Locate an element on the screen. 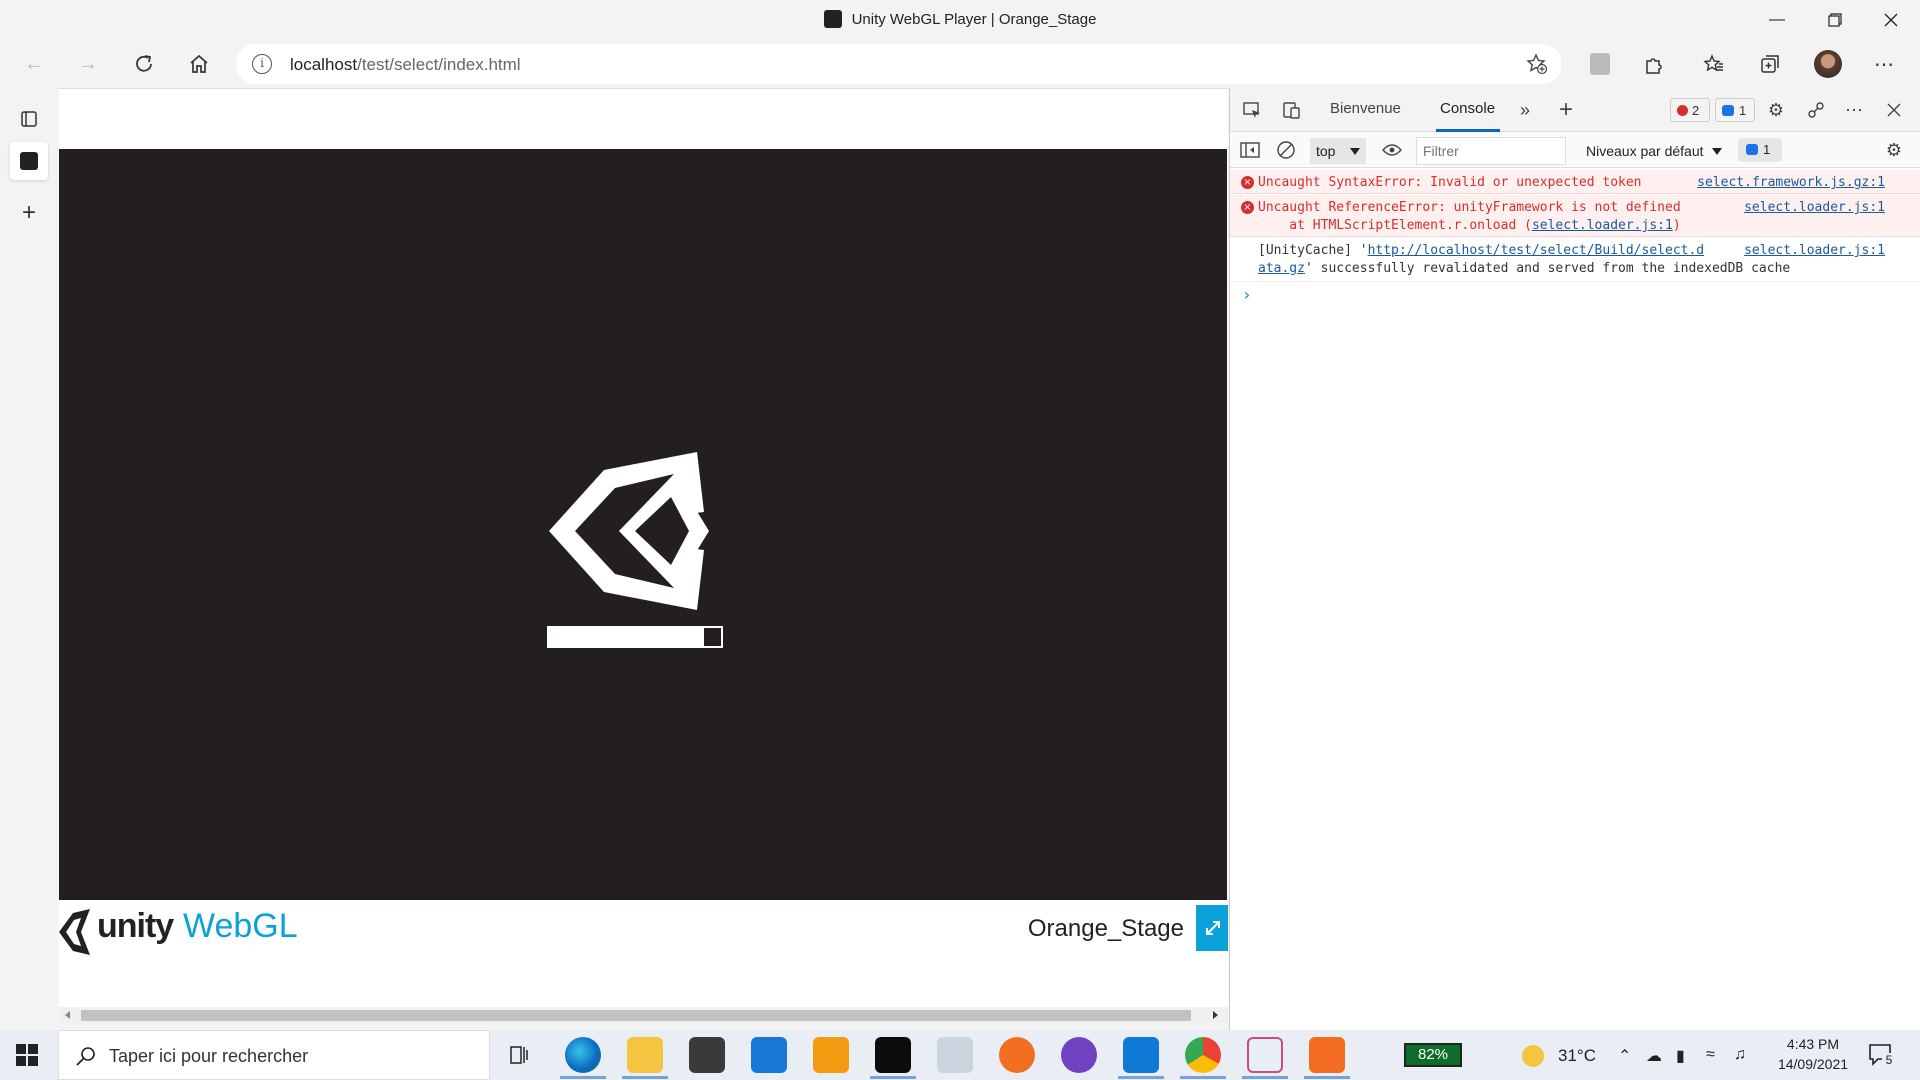 Image resolution: width=1920 pixels, height=1080 pixels. more-options-icon: ⋯ is located at coordinates (1884, 64).